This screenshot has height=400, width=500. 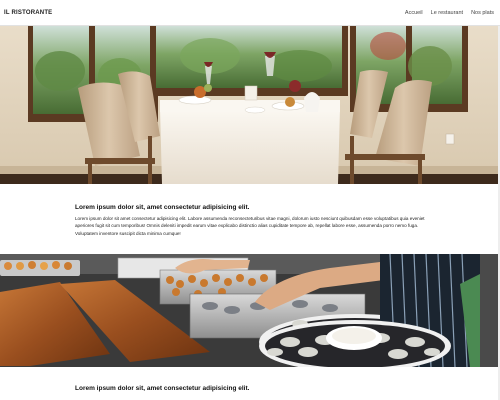 I want to click on brand-logo: IL RISTORANTE, so click(x=28, y=13).